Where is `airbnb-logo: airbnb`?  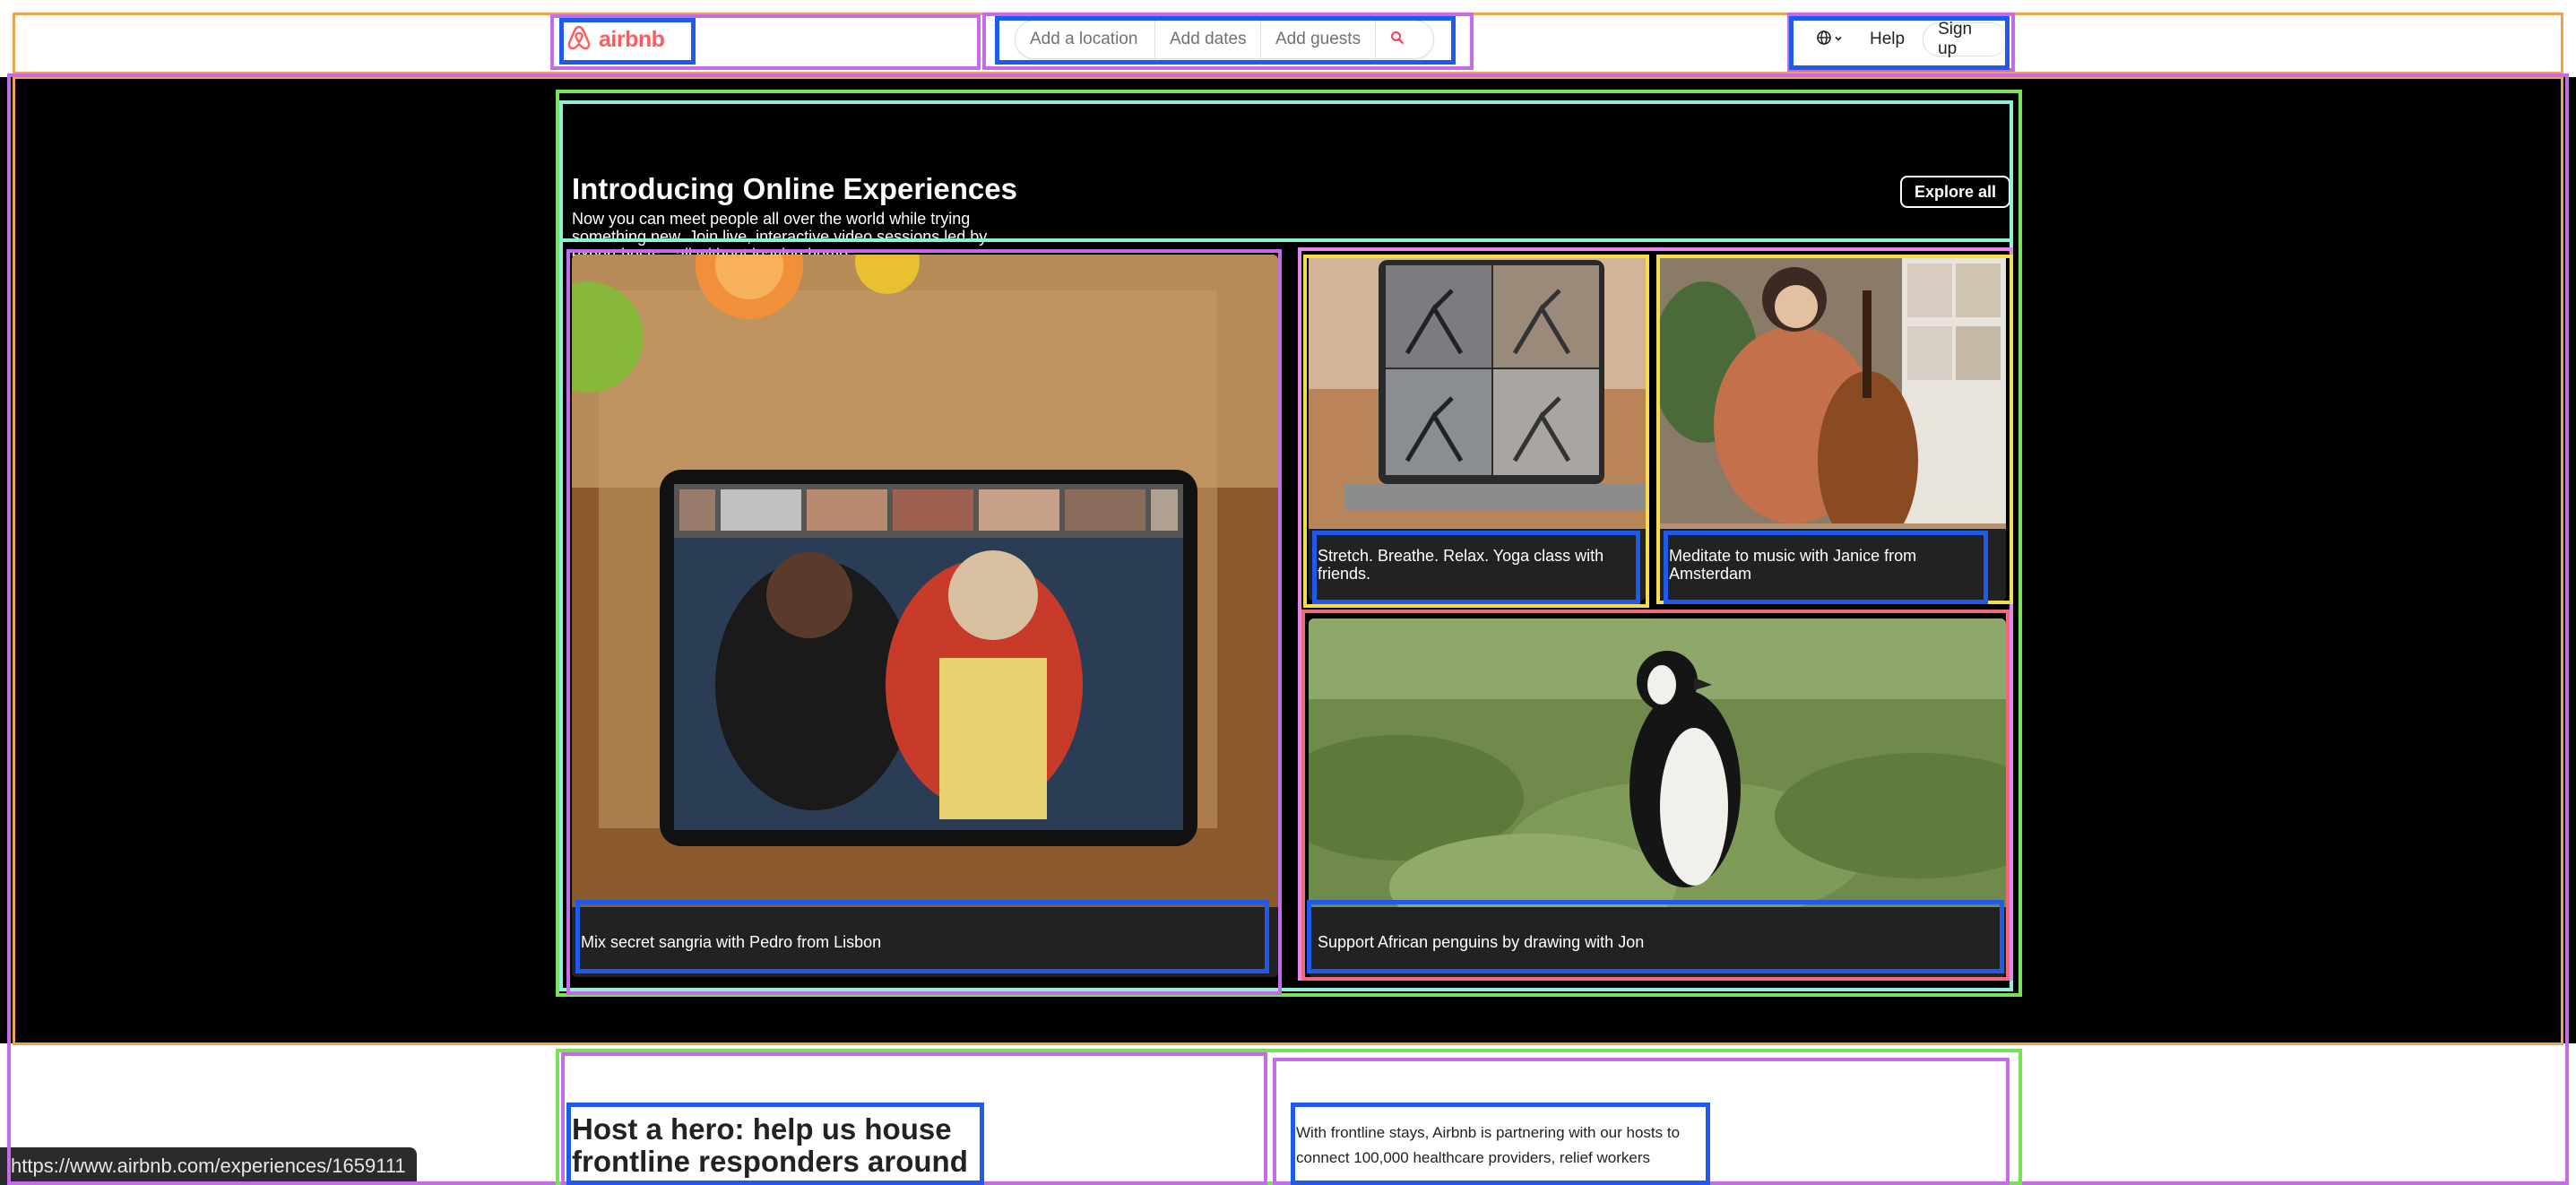 airbnb-logo: airbnb is located at coordinates (615, 39).